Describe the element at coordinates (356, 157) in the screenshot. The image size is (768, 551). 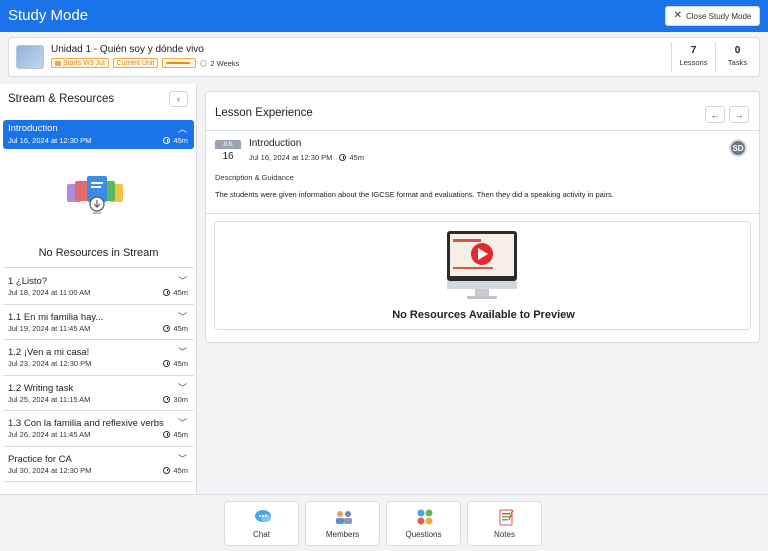
I see `lesson-duration-label: 45m` at that location.